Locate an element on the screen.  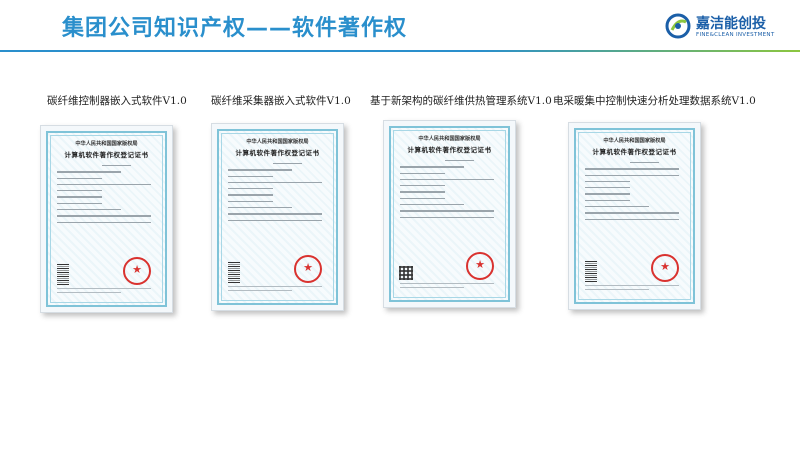
certificate-image-4: 中华人民共和国国家版权局 计算机软件著作权登记证书 ★ is located at coordinates (634, 216).